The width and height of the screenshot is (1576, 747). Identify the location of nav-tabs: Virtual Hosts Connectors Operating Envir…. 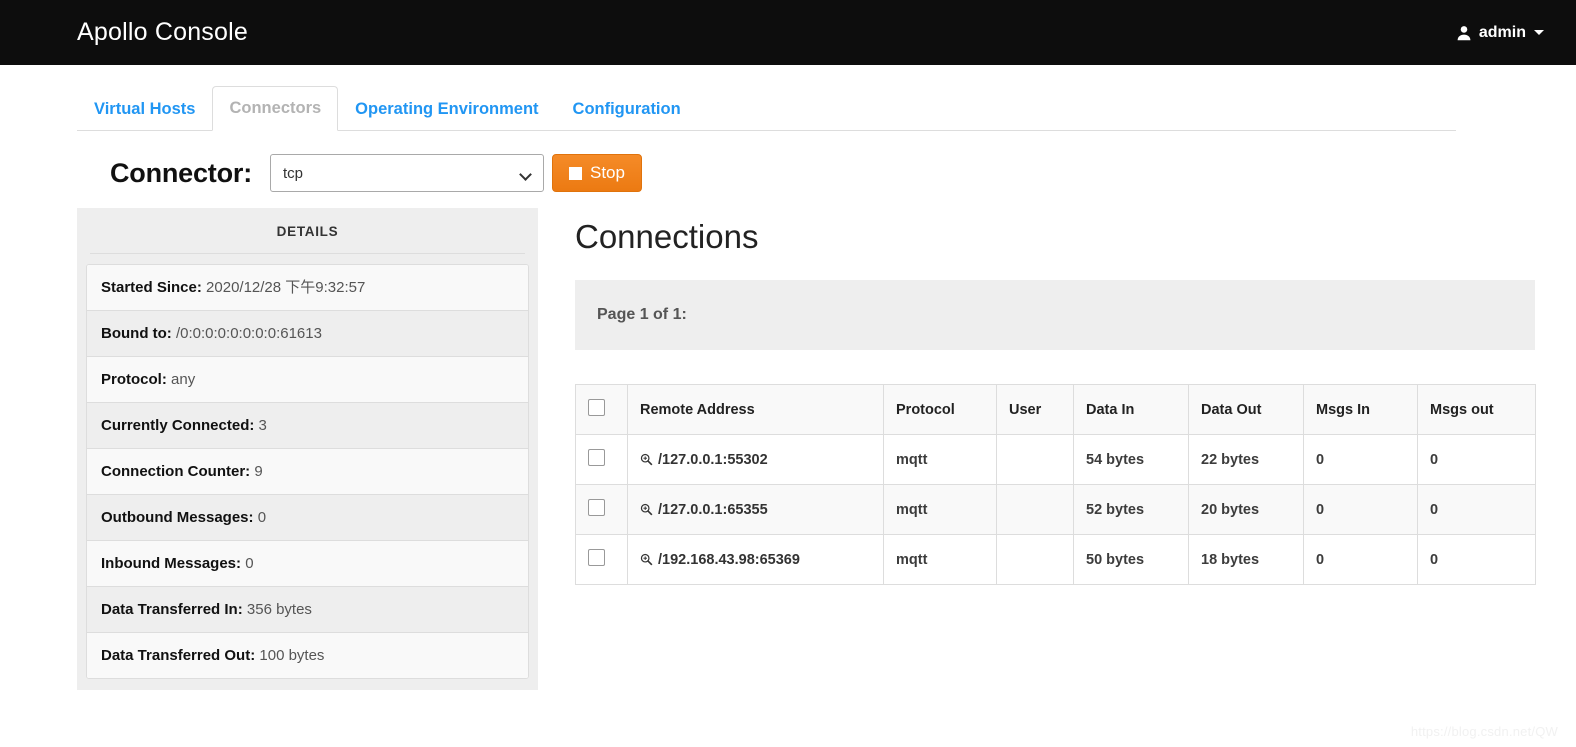
(766, 107).